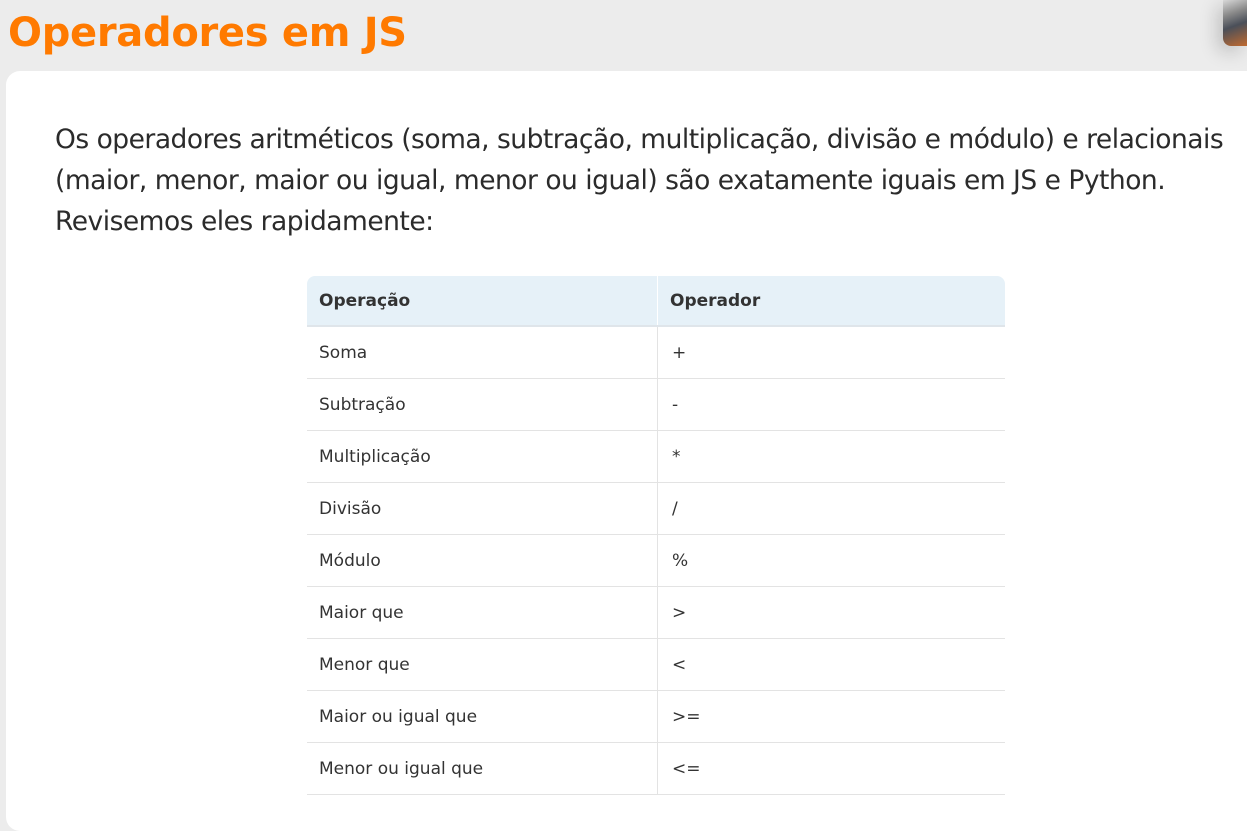 This screenshot has width=1247, height=831. What do you see at coordinates (831, 456) in the screenshot?
I see `operator-cell: *` at bounding box center [831, 456].